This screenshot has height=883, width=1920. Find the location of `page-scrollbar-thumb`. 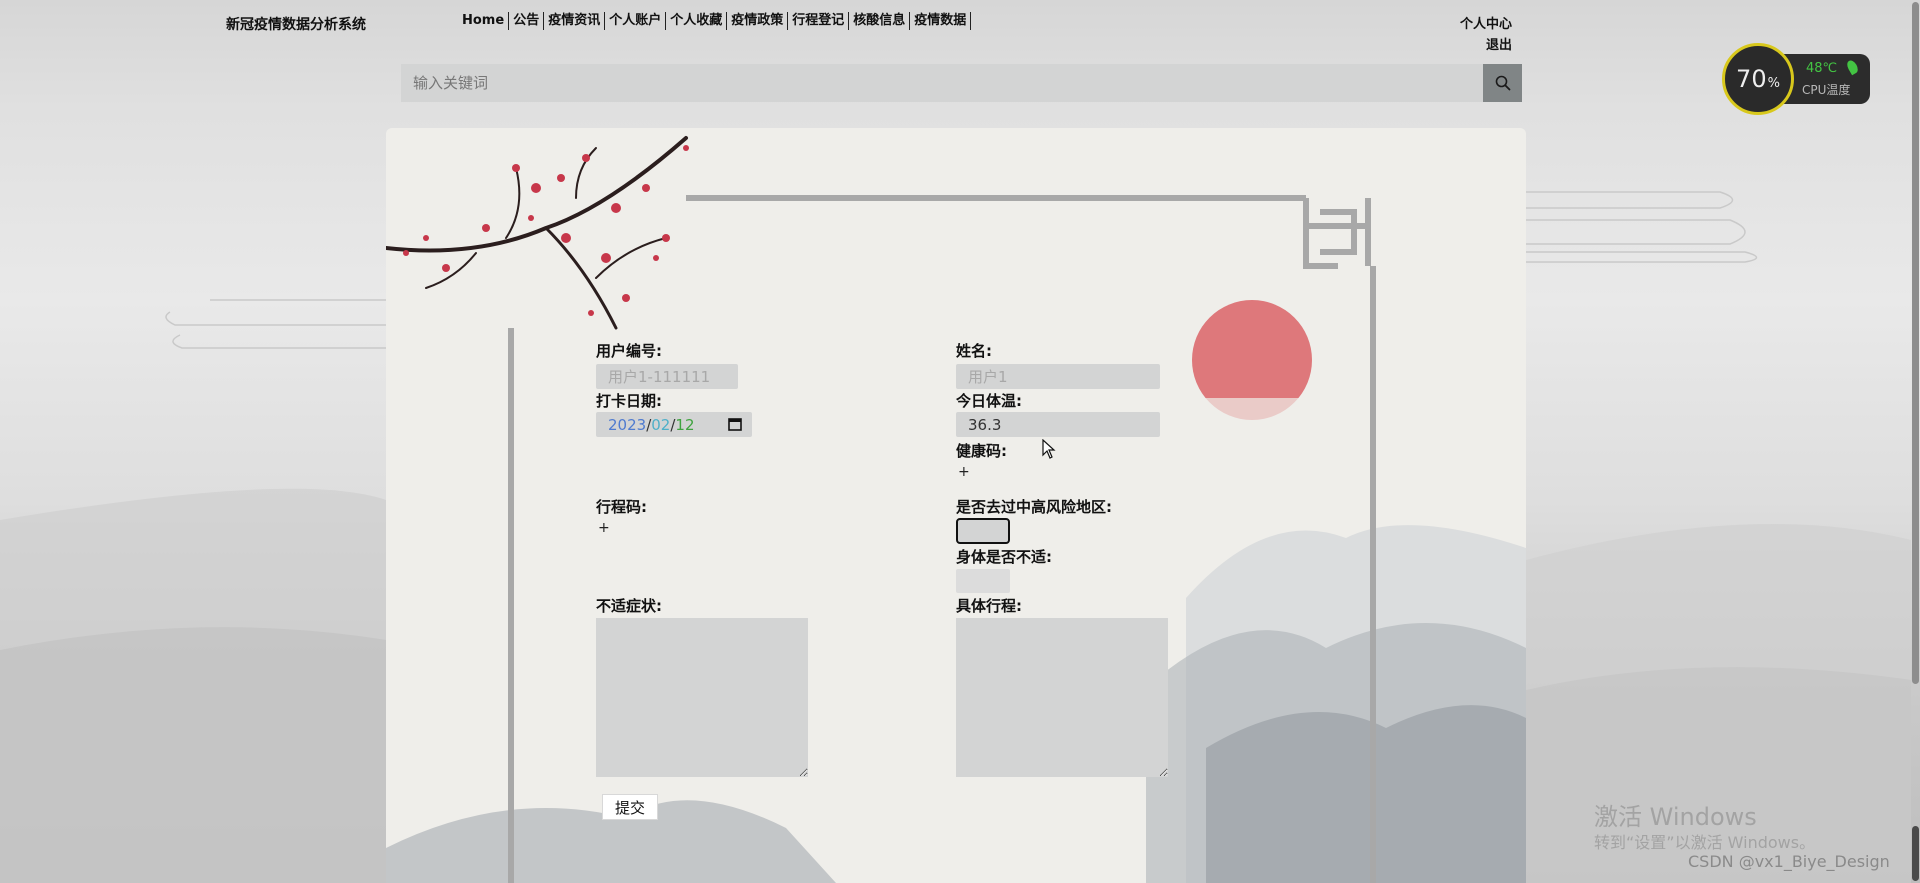

page-scrollbar-thumb is located at coordinates (1915, 343).